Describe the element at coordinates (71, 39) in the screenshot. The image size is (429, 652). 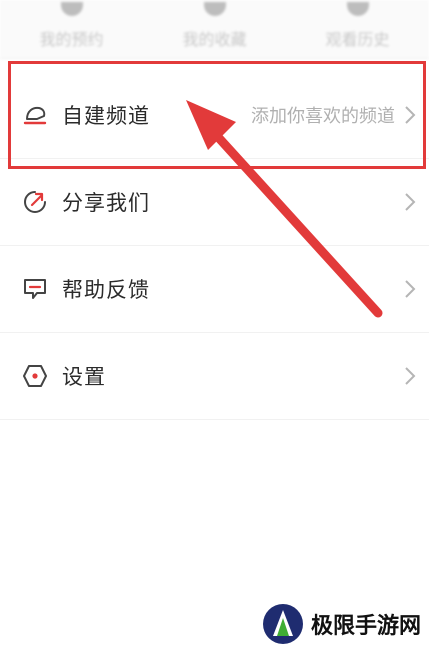
I see `quick-action-label: 我的预约` at that location.